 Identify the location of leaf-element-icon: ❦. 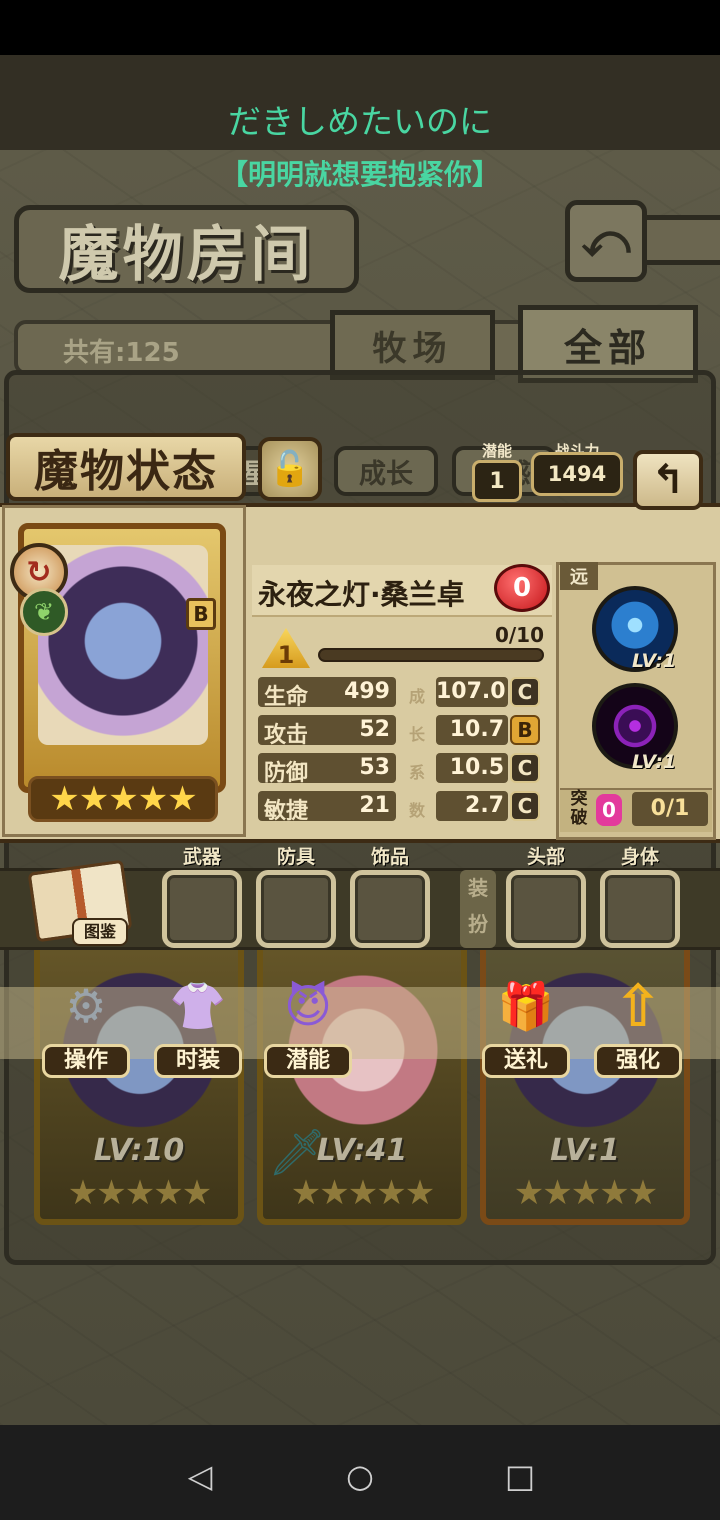
(44, 612).